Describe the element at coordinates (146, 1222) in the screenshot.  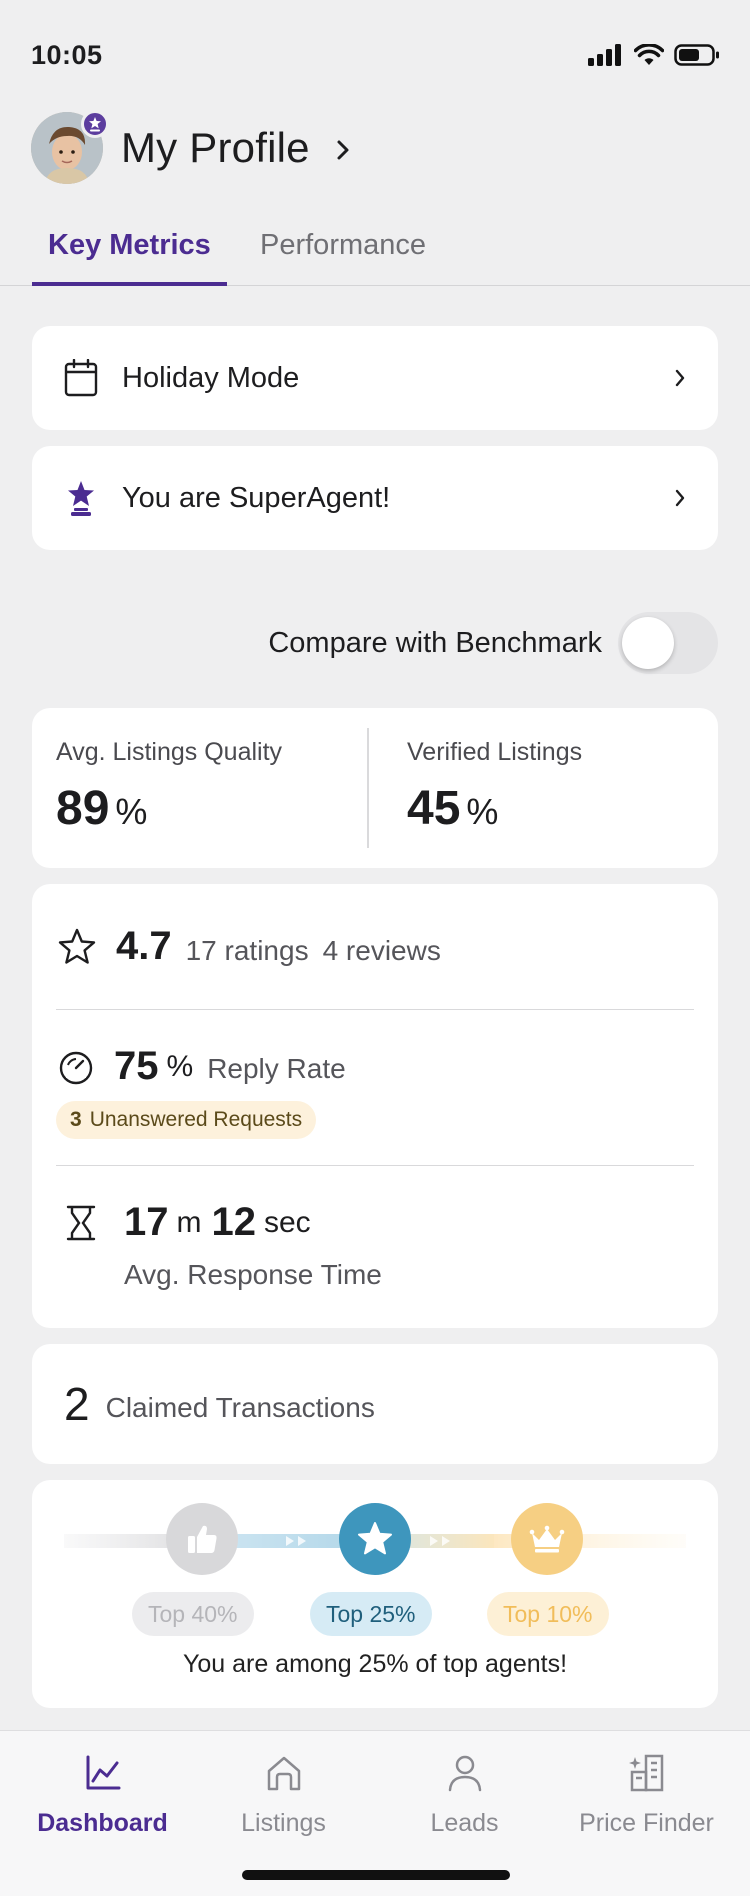
I see `response-minutes: 17` at that location.